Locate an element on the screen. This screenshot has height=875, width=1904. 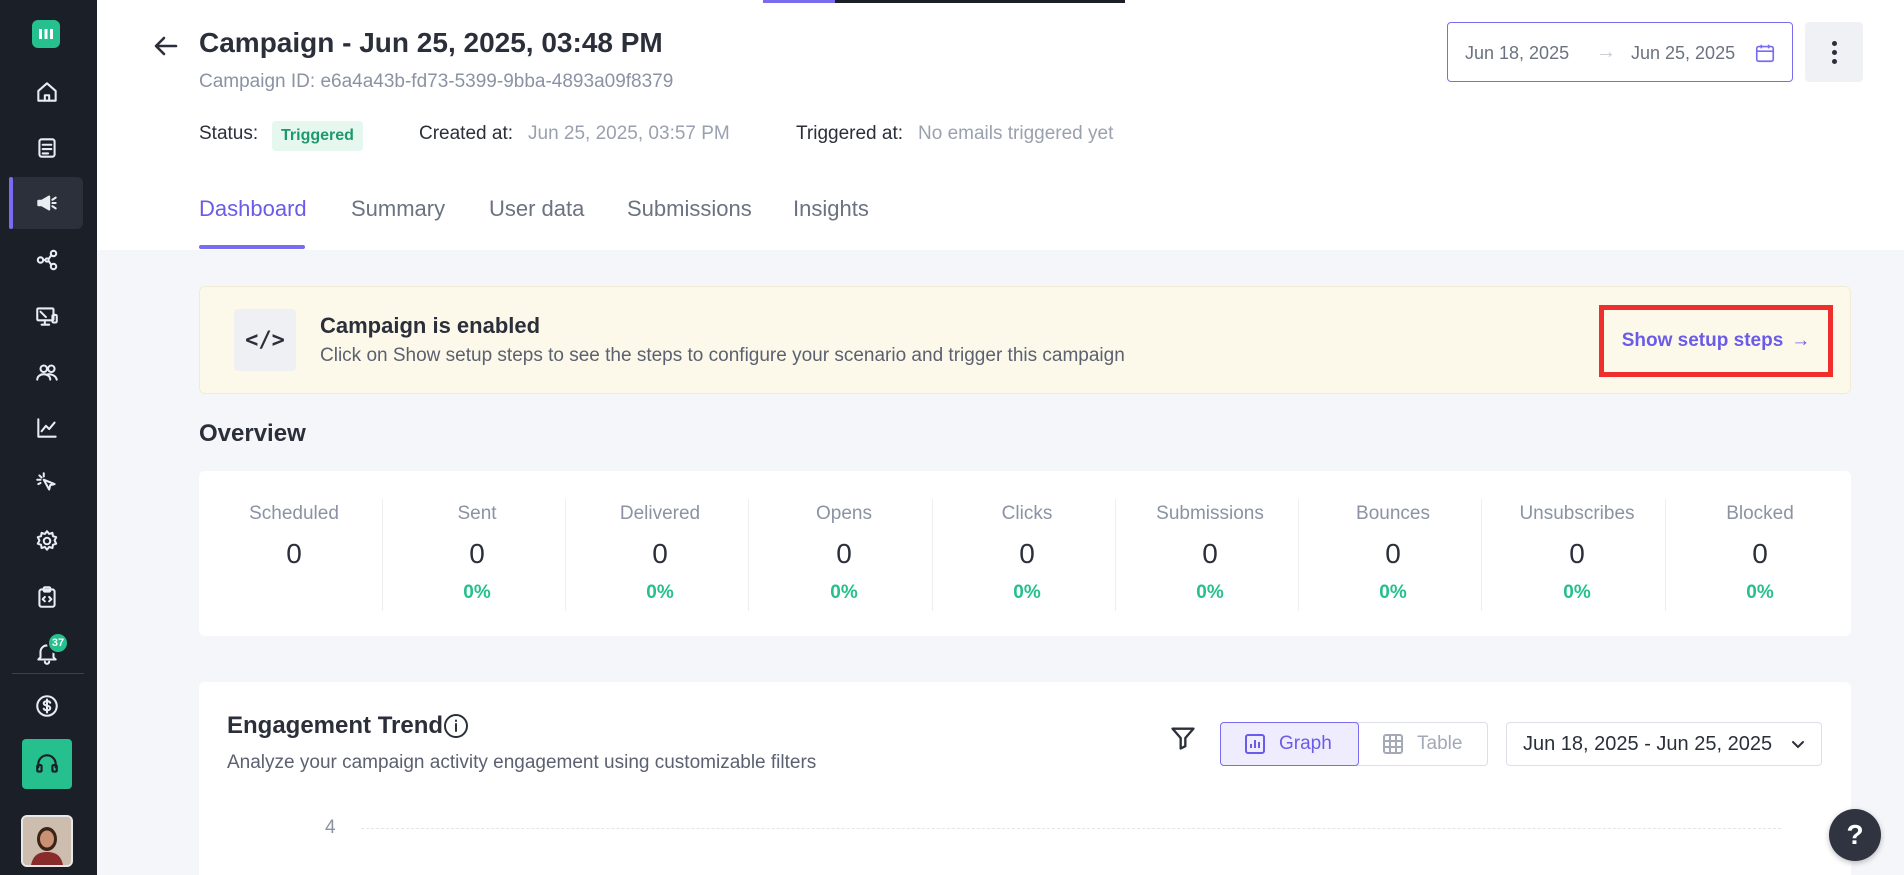
sidebar-item-developer is located at coordinates (46, 597).